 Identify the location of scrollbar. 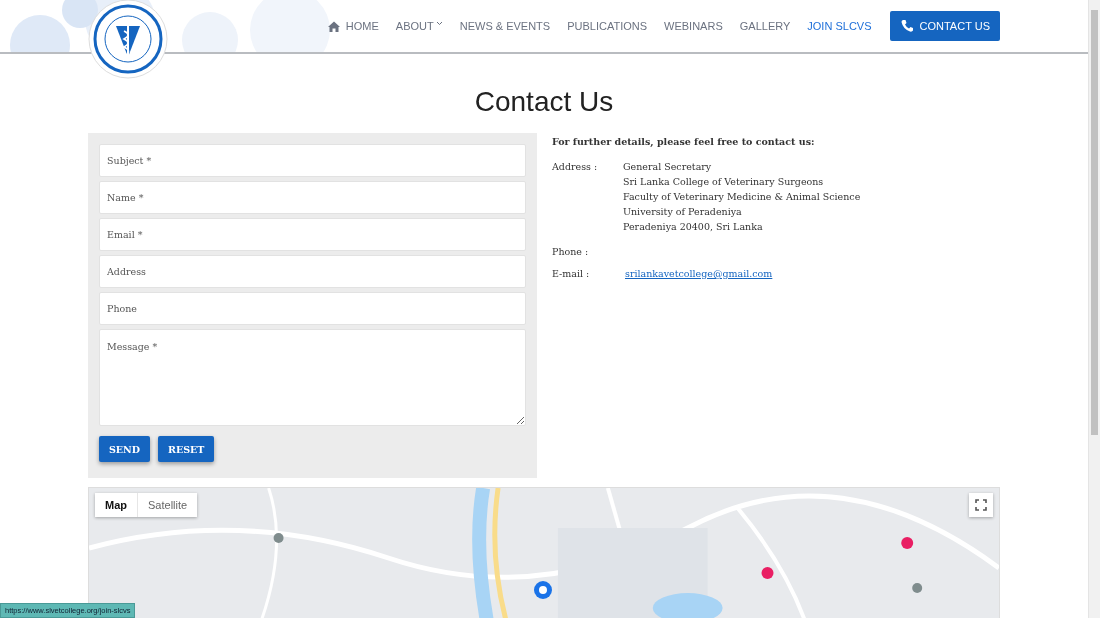
(1094, 309).